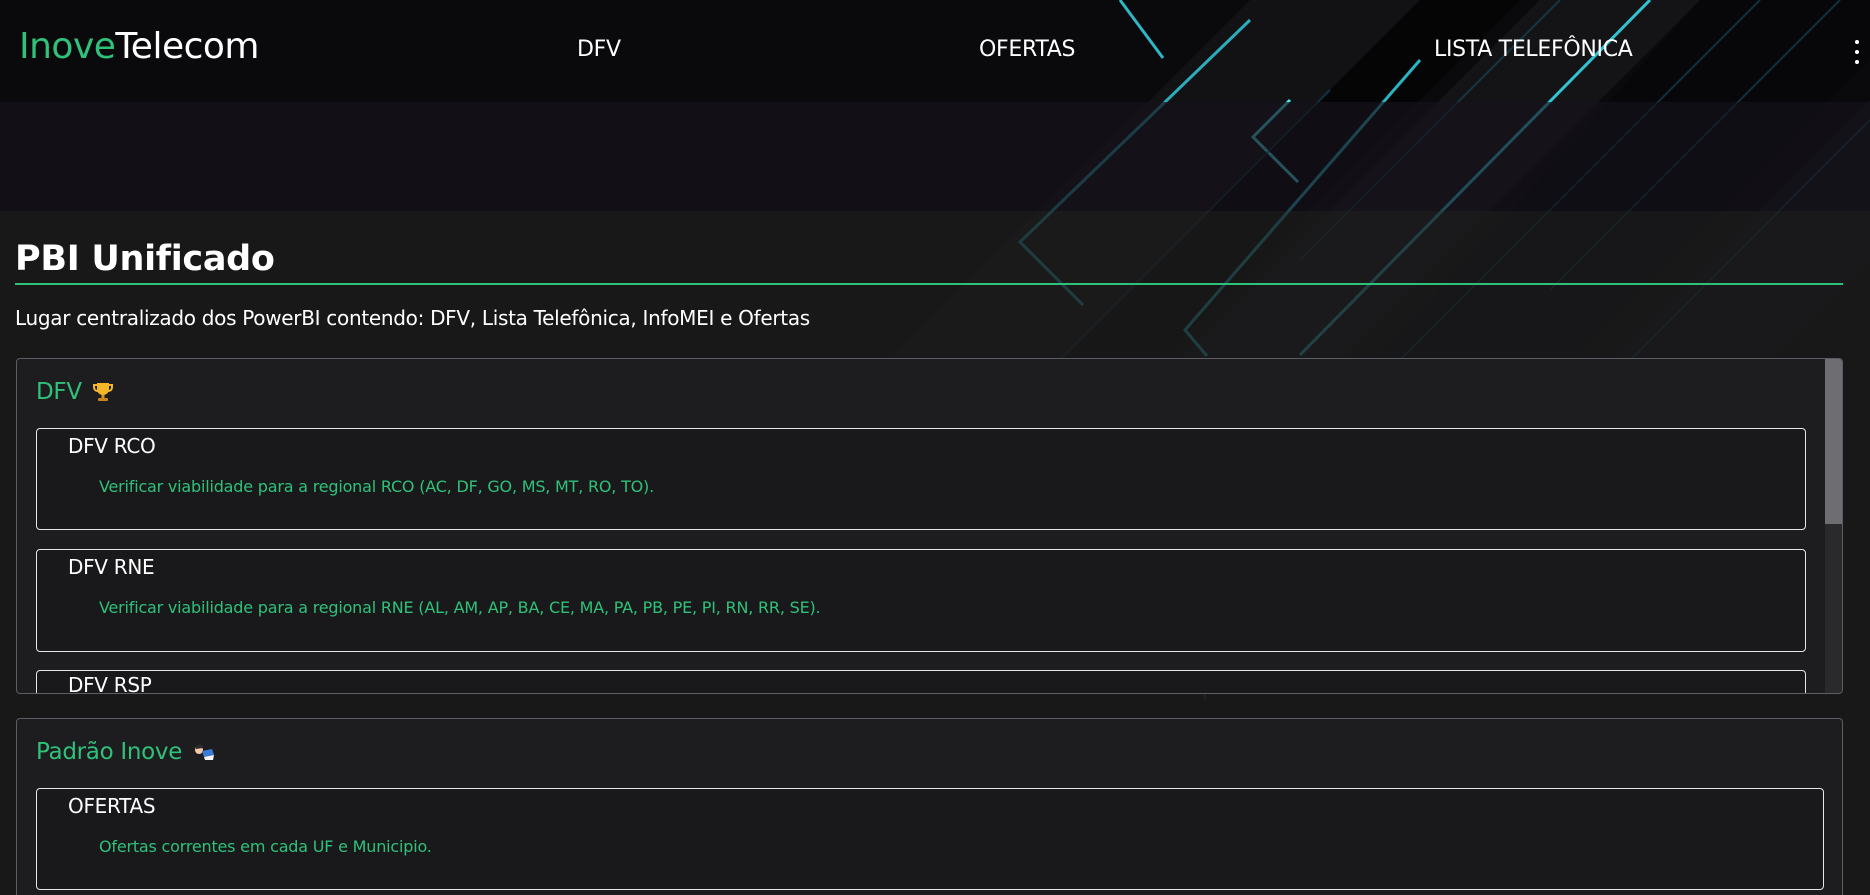  What do you see at coordinates (921, 682) in the screenshot?
I see `card-dfv-rsp: DFV RSP` at bounding box center [921, 682].